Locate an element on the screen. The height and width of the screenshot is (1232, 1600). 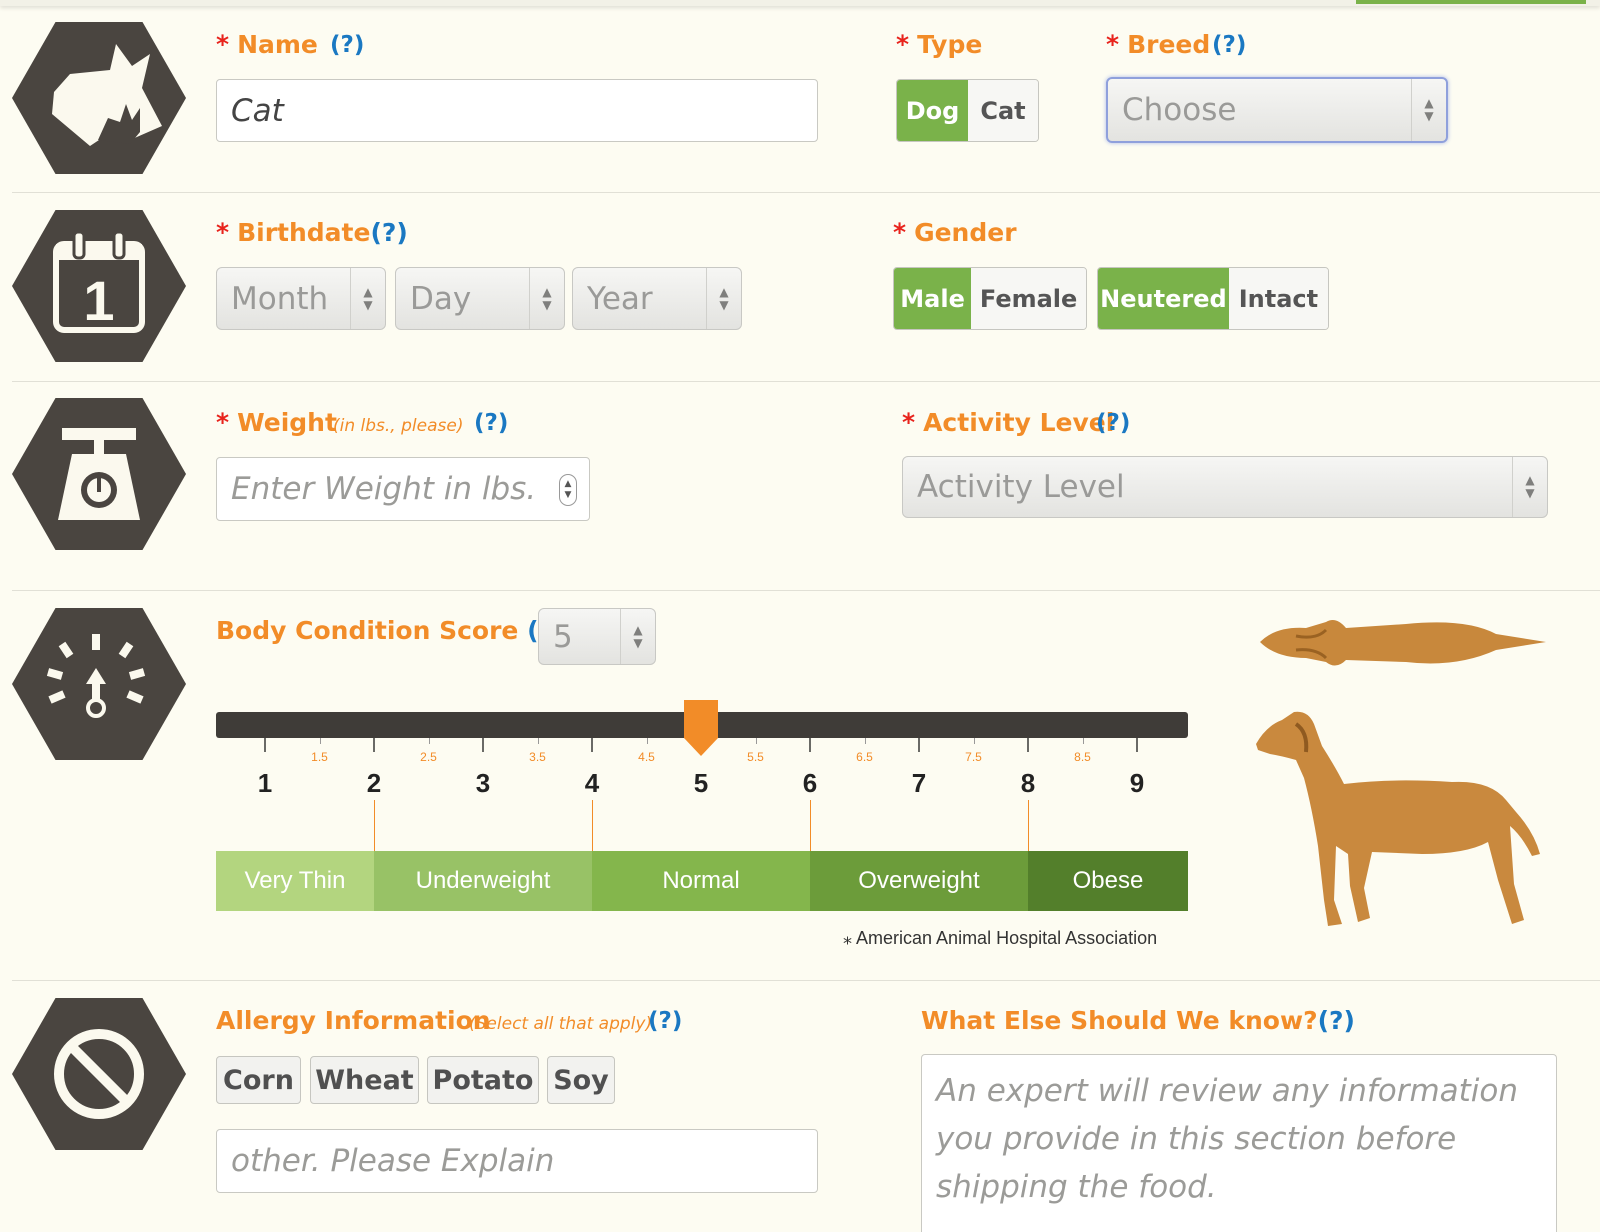
bcs-category-normal: Normal is located at coordinates (701, 881).